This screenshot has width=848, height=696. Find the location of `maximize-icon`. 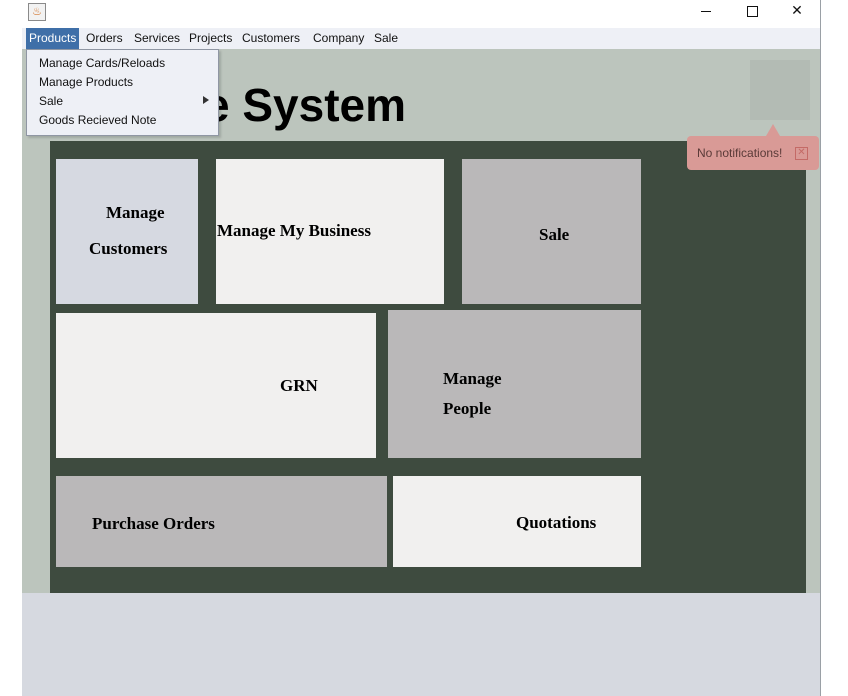

maximize-icon is located at coordinates (752, 11).